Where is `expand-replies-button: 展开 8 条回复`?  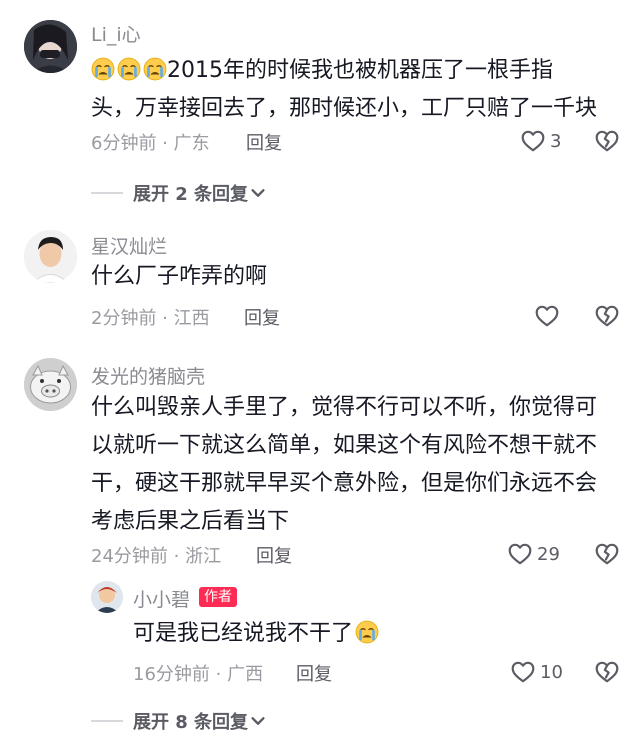 expand-replies-button: 展开 8 条回复 is located at coordinates (178, 721).